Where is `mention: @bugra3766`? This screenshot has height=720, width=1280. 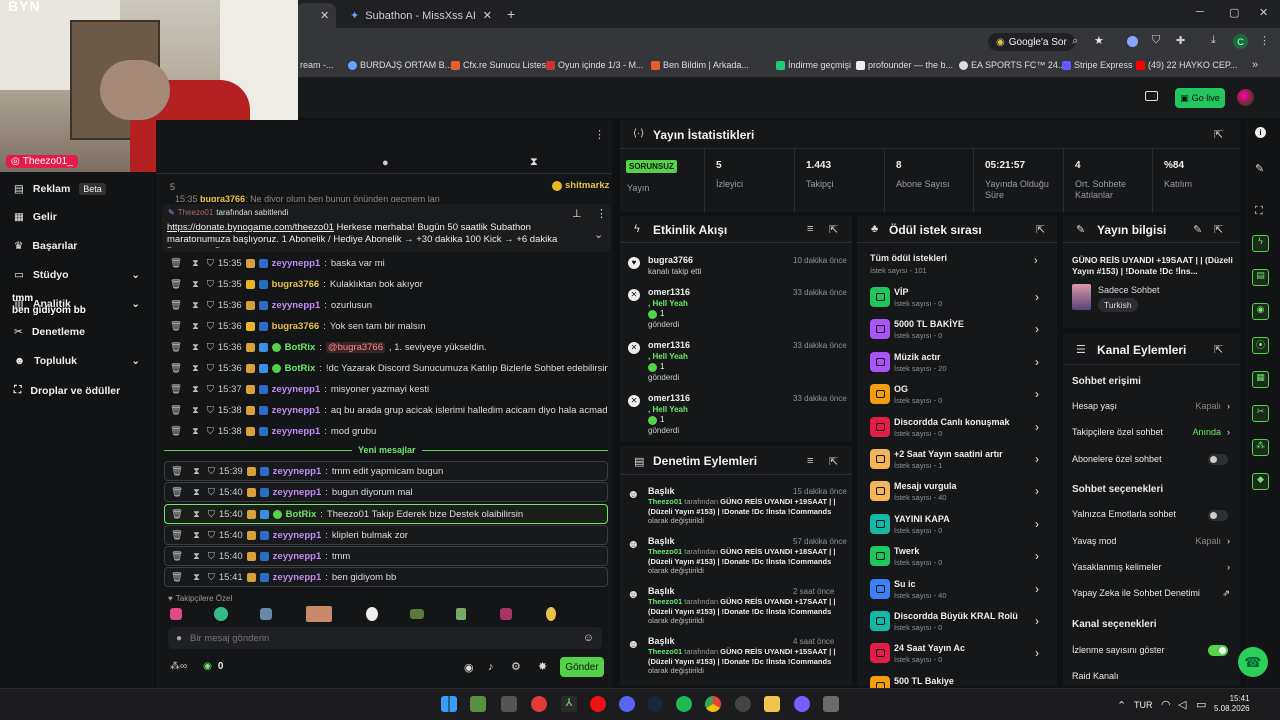 mention: @bugra3766 is located at coordinates (355, 347).